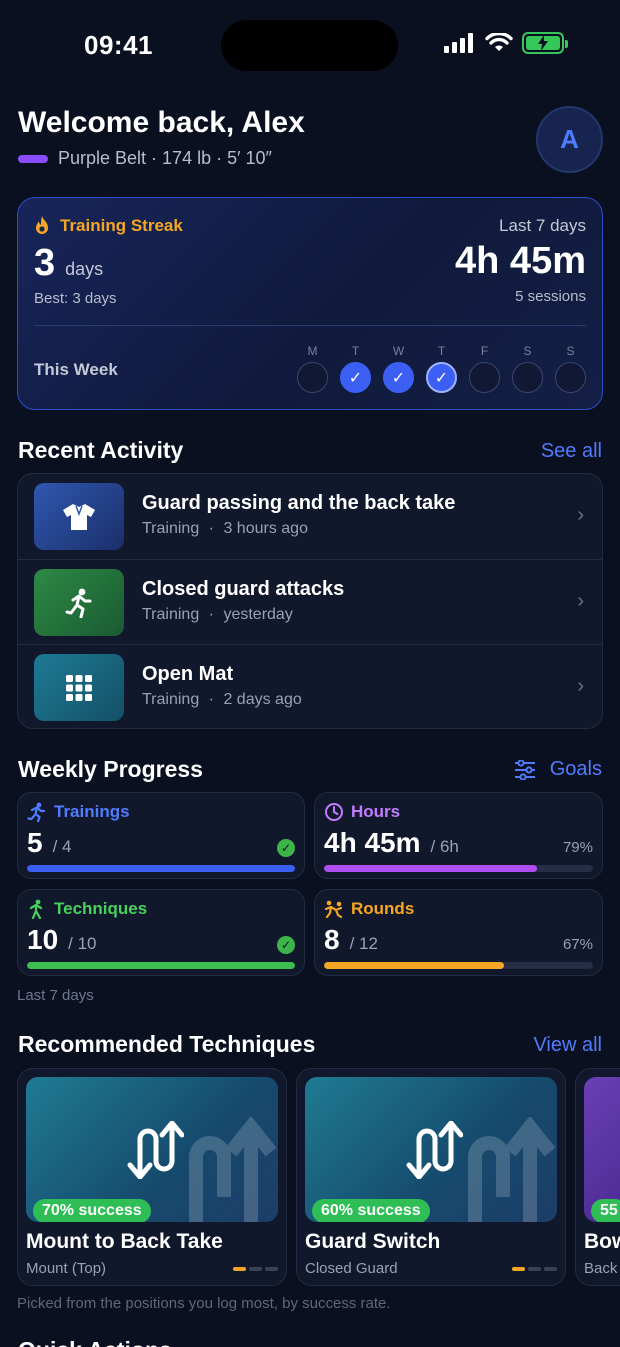 The height and width of the screenshot is (1347, 620). I want to click on week-day: F, so click(484, 368).